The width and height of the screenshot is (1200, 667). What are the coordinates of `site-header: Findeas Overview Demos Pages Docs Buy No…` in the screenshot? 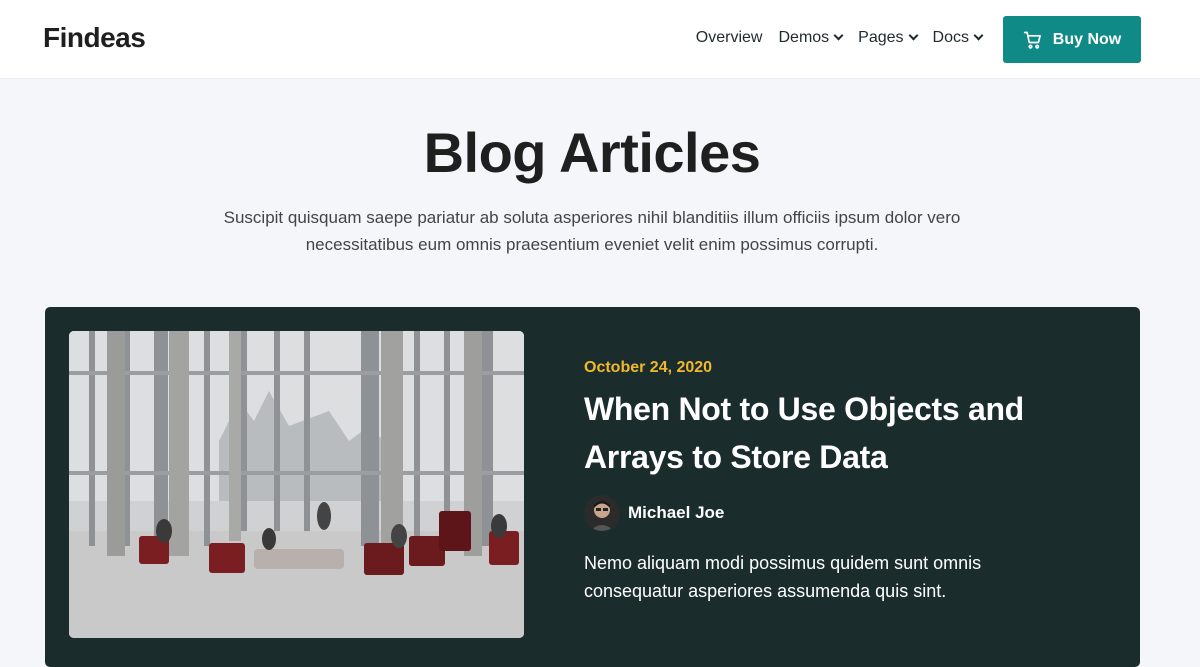 It's located at (600, 39).